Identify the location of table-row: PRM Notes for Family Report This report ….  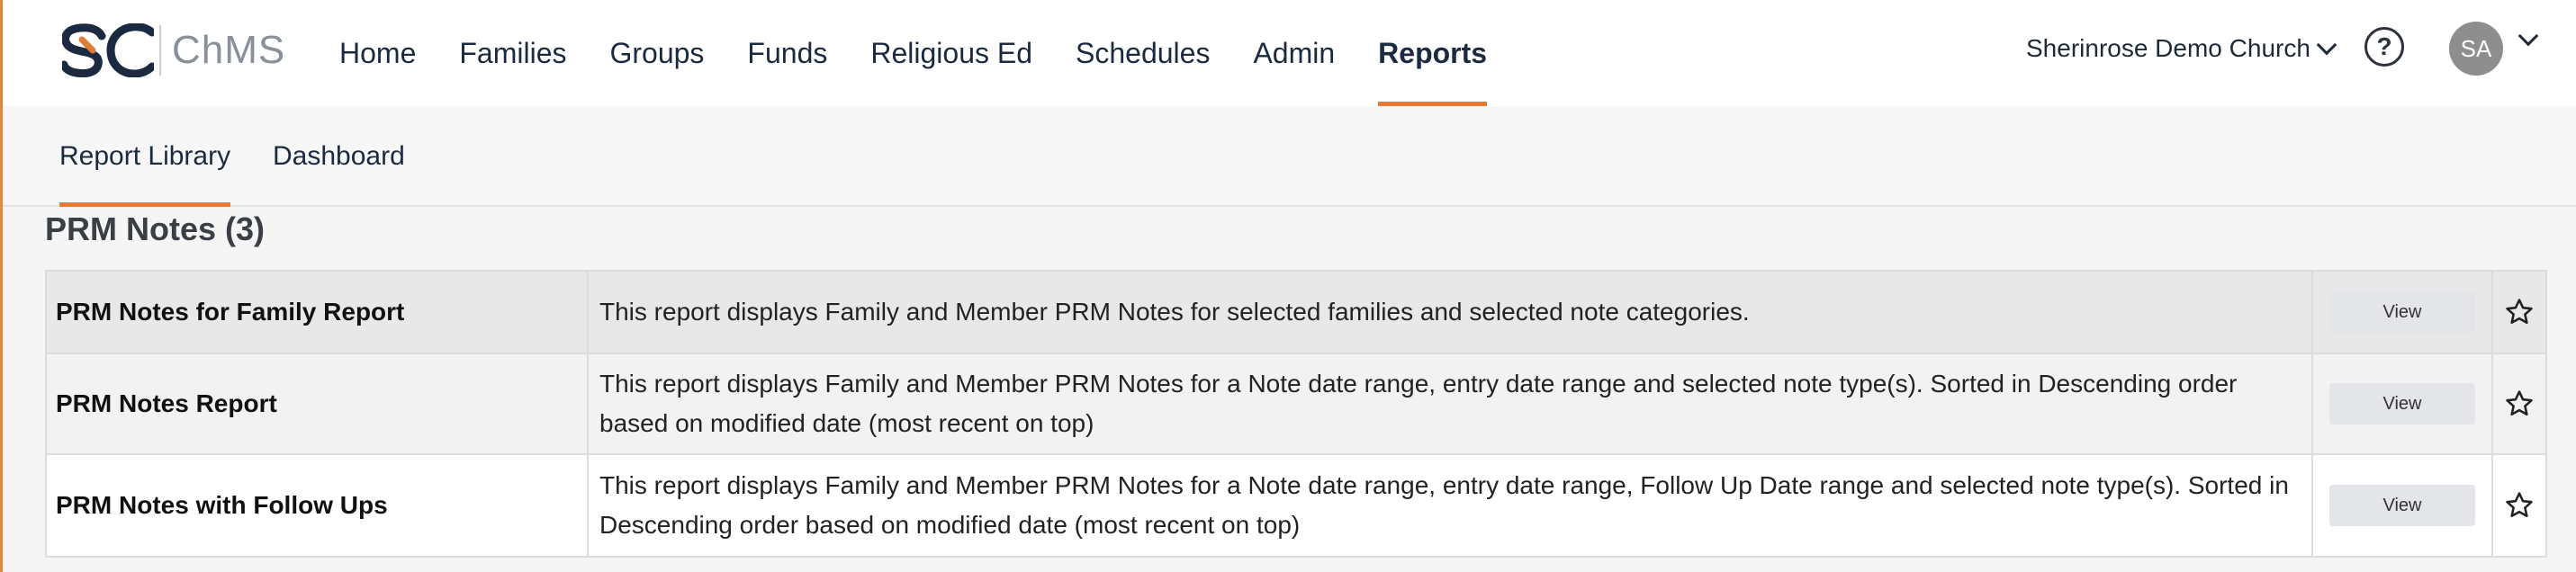
(1296, 313).